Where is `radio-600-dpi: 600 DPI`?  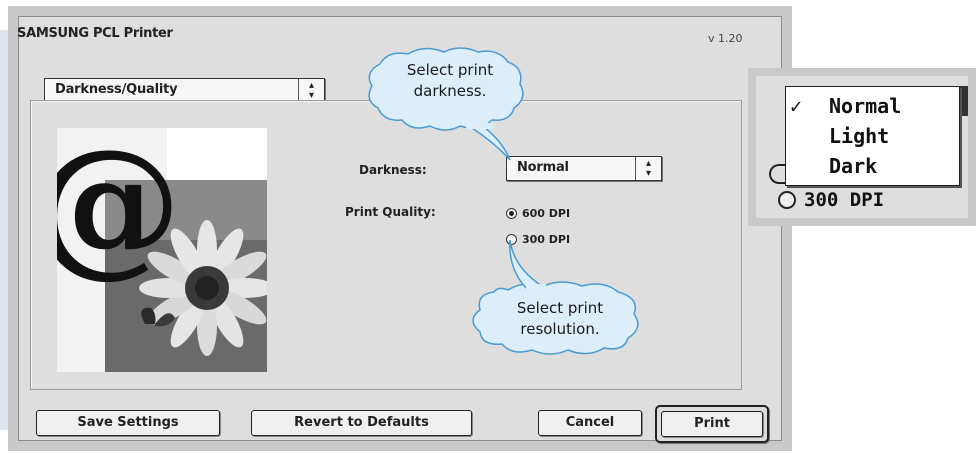 radio-600-dpi: 600 DPI is located at coordinates (538, 213).